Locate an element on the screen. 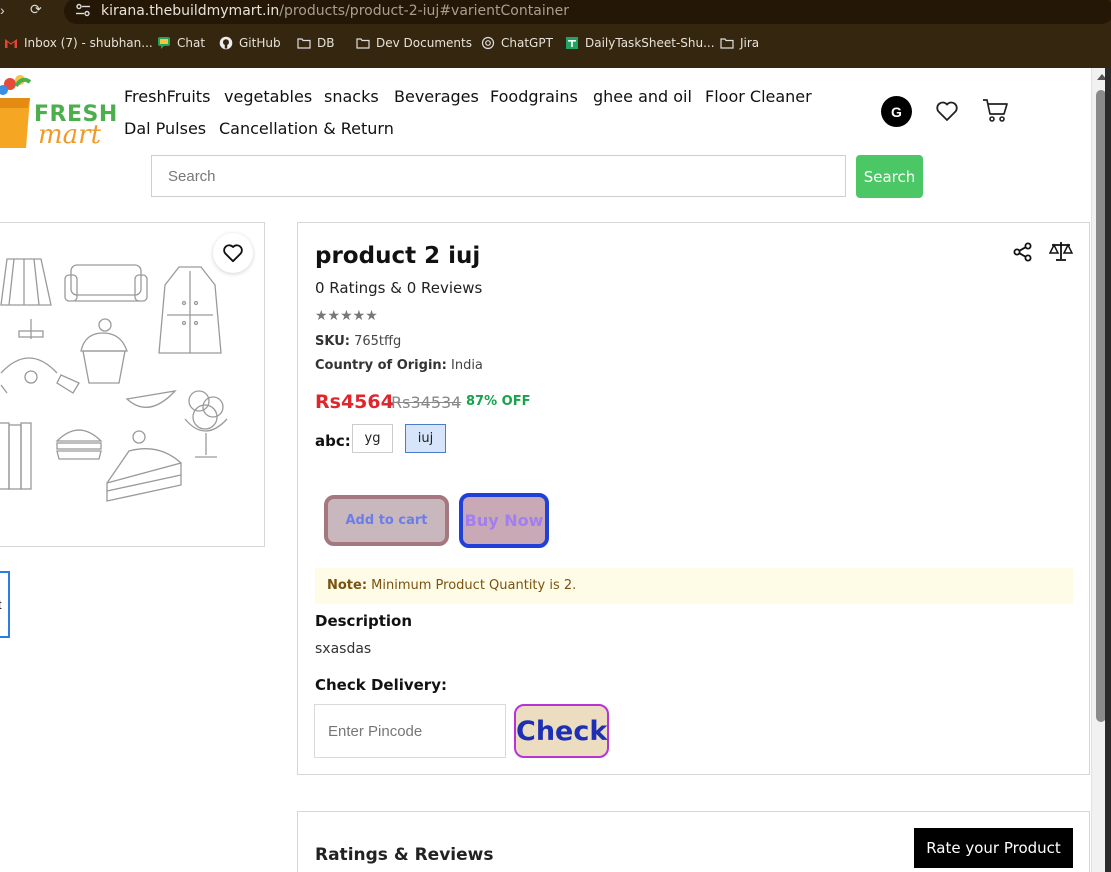  selling-price: Rs4564 is located at coordinates (354, 402).